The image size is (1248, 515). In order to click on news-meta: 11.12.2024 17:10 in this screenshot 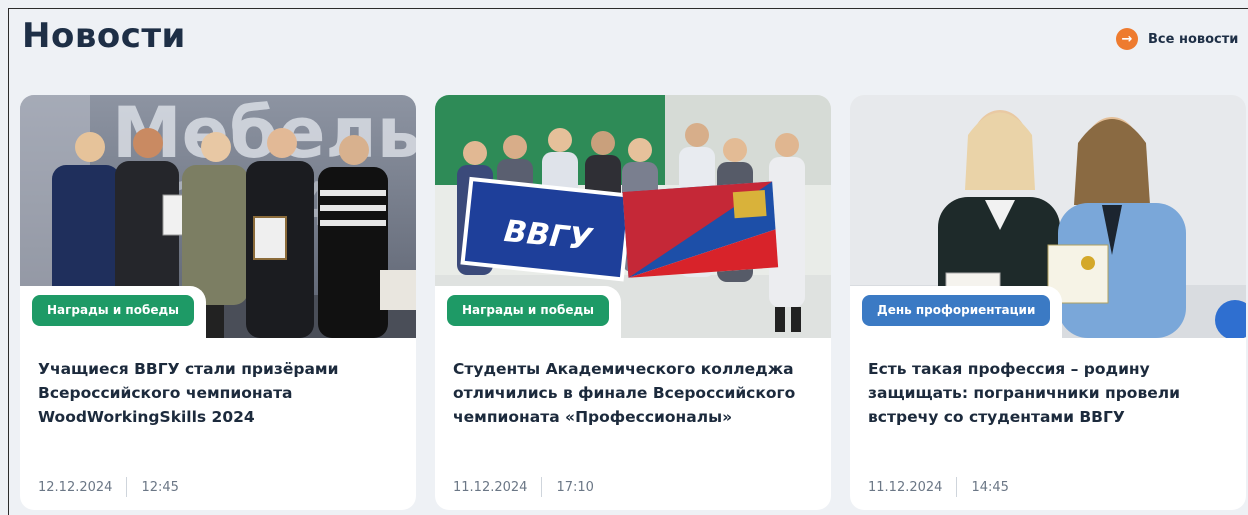, I will do `click(523, 487)`.